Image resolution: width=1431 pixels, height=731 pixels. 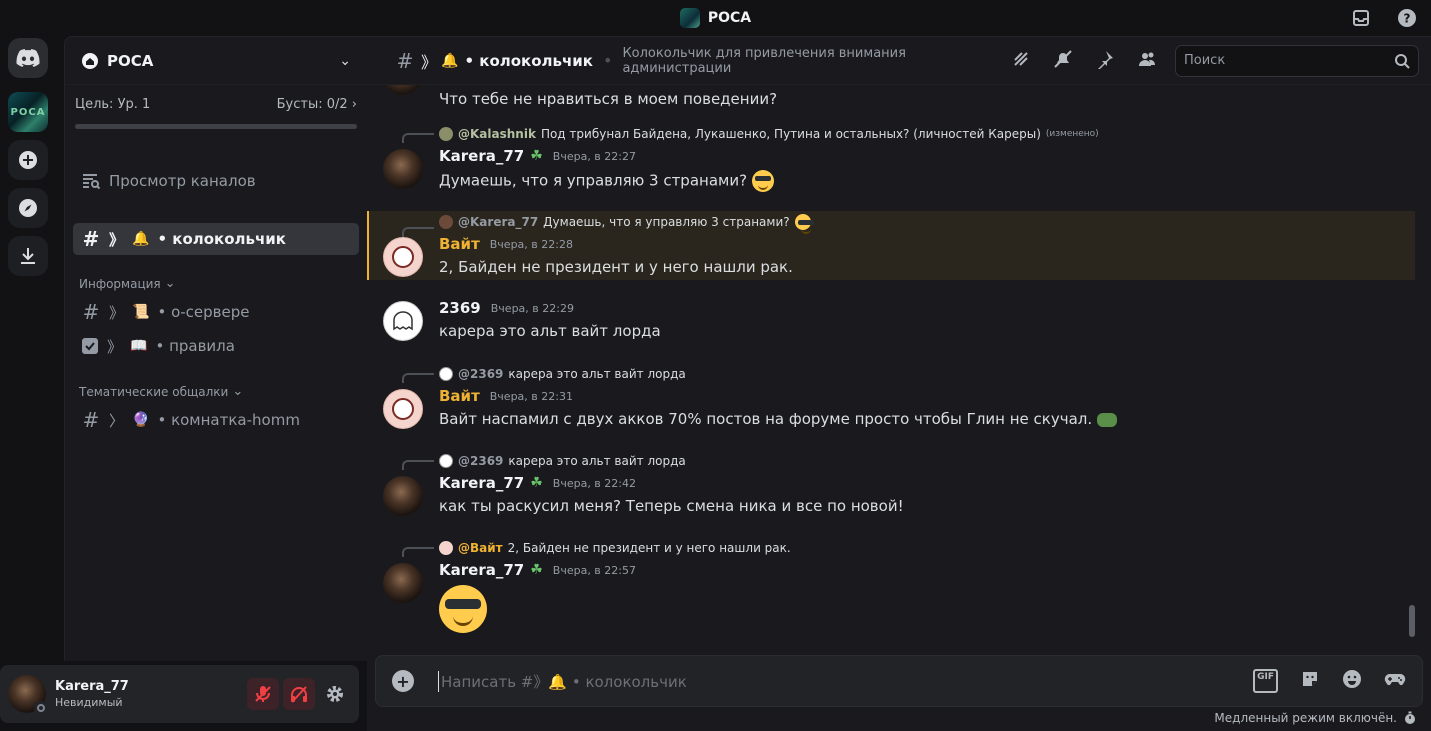 I want to click on user-name-block: Karera_77 Невидимый, so click(x=149, y=694).